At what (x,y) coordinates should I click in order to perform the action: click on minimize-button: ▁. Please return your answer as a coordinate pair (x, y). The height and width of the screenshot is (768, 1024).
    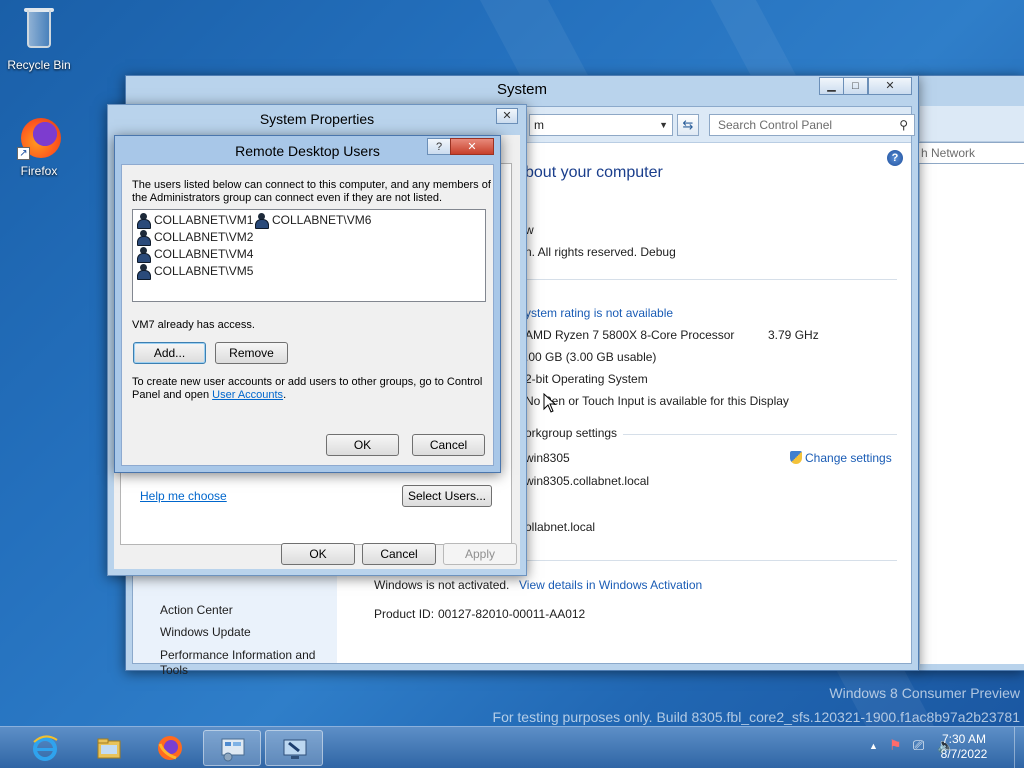
    Looking at the image, I should click on (831, 86).